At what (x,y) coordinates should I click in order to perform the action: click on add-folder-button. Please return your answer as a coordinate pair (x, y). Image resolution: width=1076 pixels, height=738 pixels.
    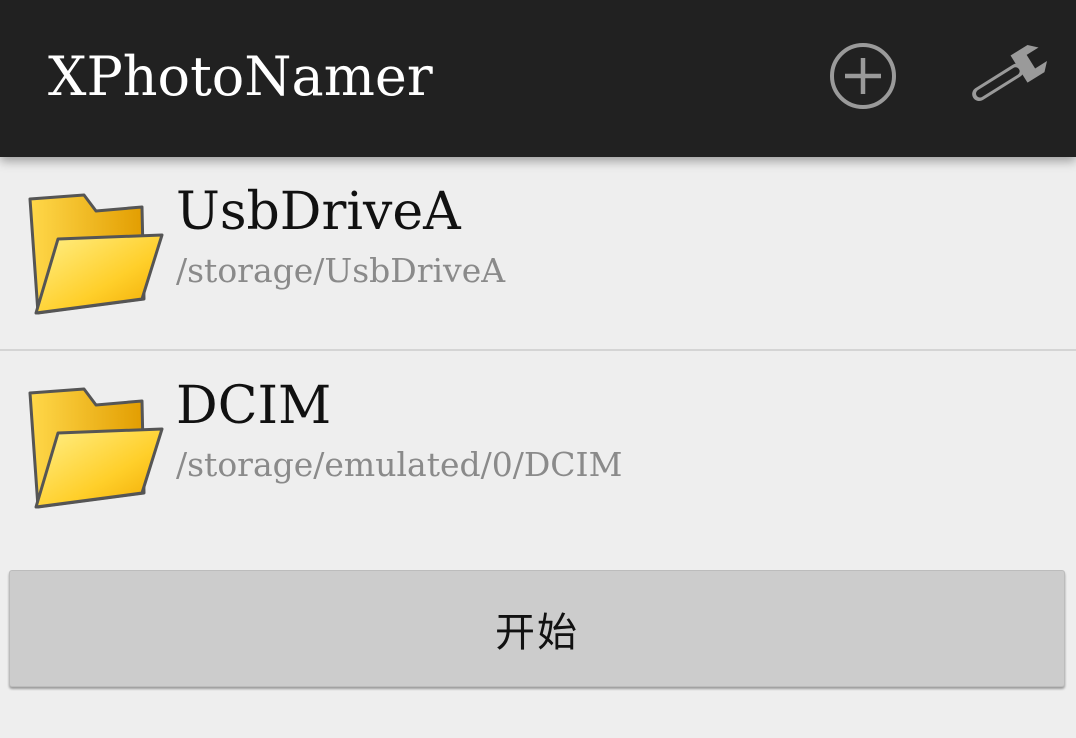
    Looking at the image, I should click on (863, 76).